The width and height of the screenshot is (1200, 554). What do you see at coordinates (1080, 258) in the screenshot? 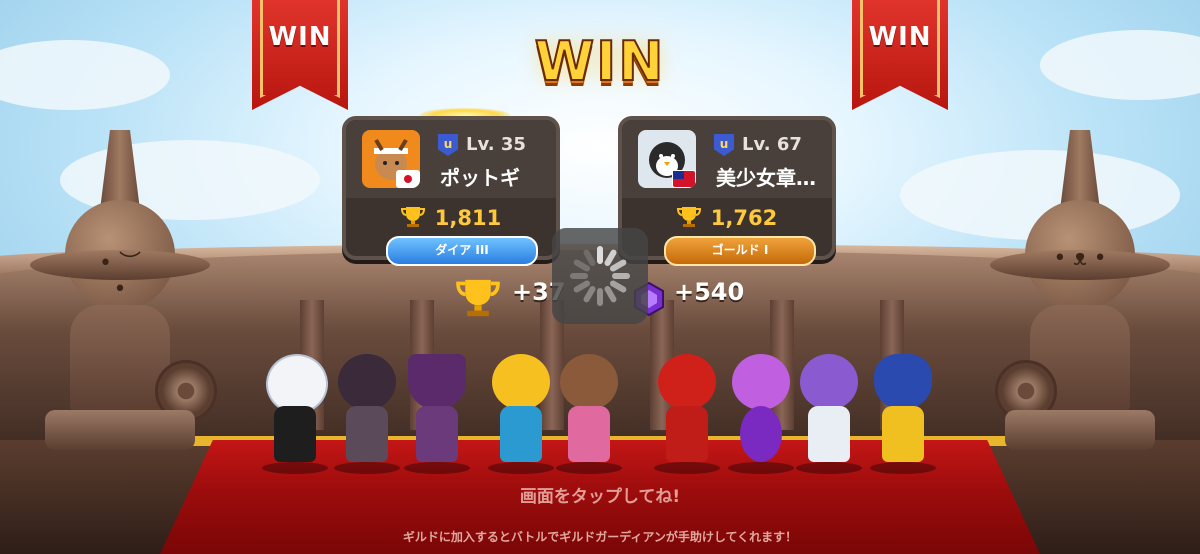
I see `statue-face: • ᴥ •` at bounding box center [1080, 258].